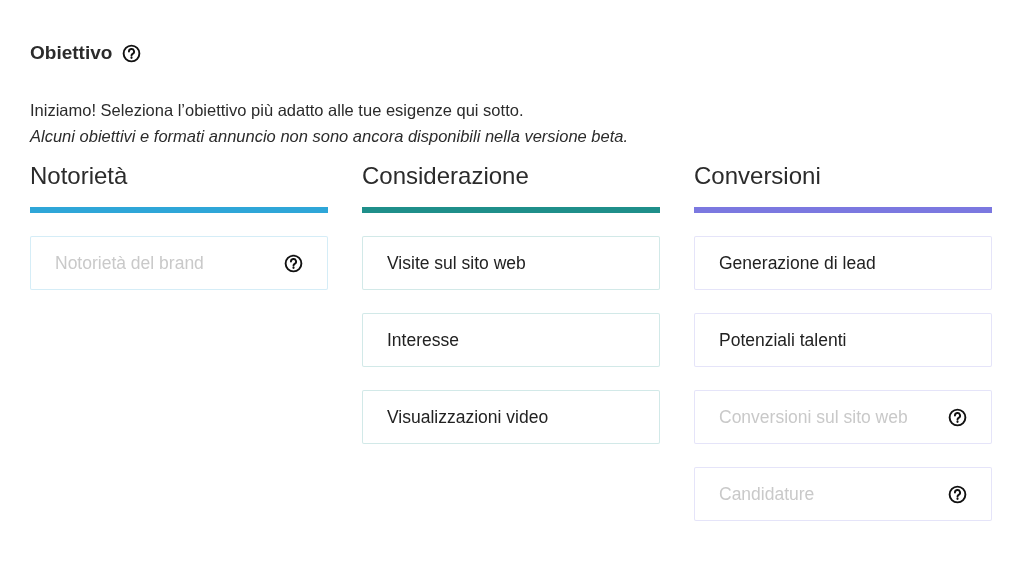 Image resolution: width=1024 pixels, height=564 pixels. Describe the element at coordinates (423, 340) in the screenshot. I see `objective-label: Interesse` at that location.